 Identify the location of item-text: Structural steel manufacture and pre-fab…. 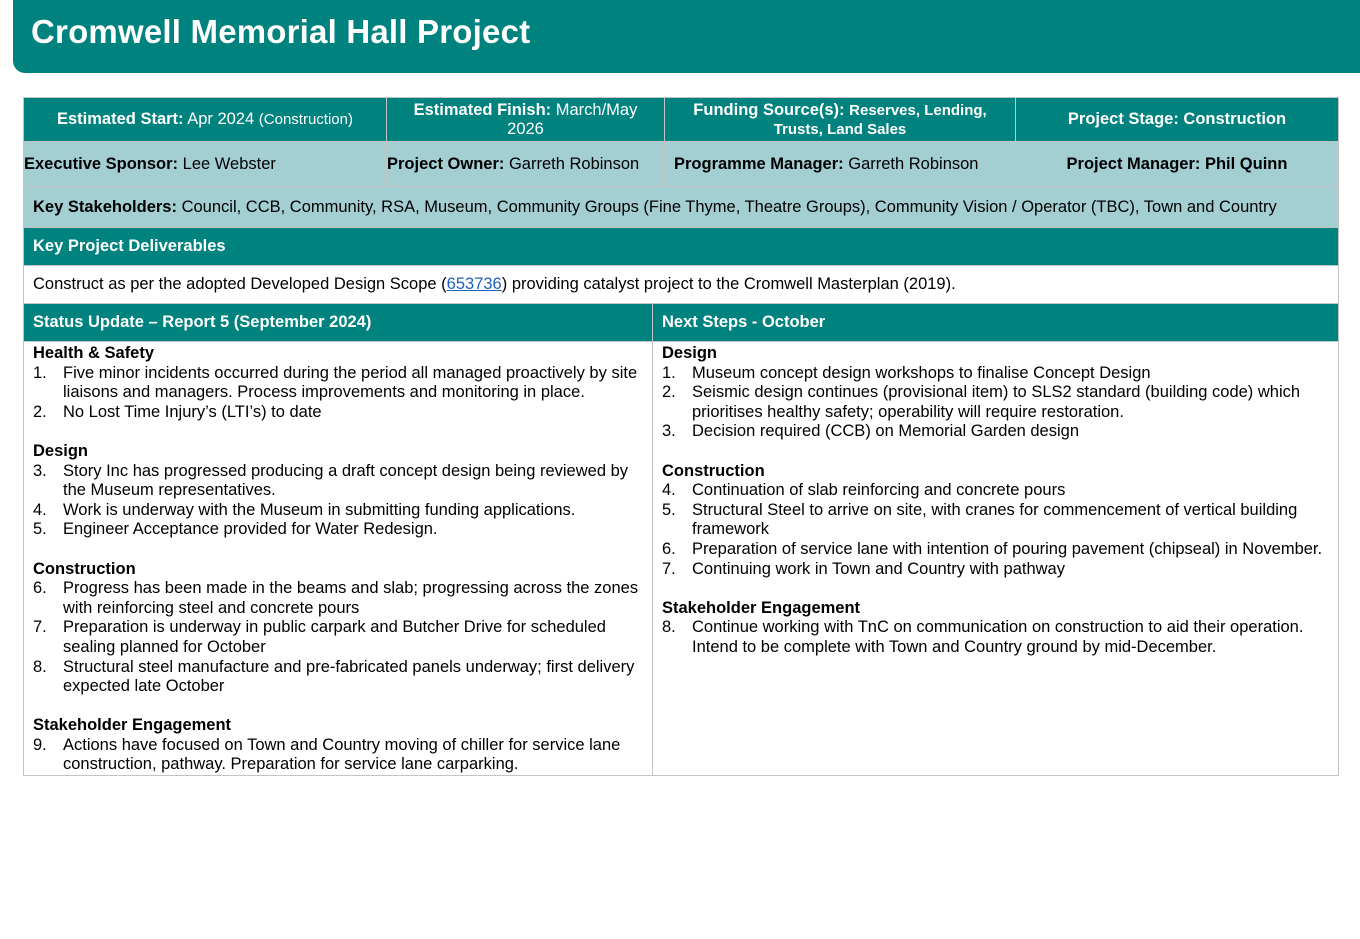
(349, 676).